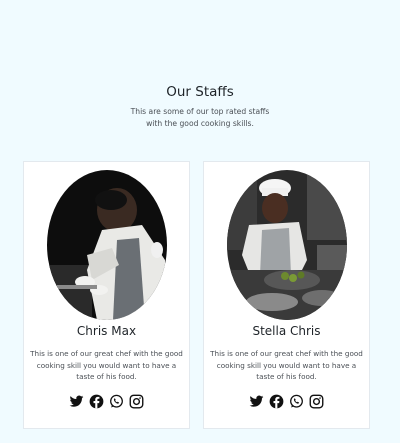 The height and width of the screenshot is (443, 400). What do you see at coordinates (286, 331) in the screenshot?
I see `staff-name: Stella Chris` at bounding box center [286, 331].